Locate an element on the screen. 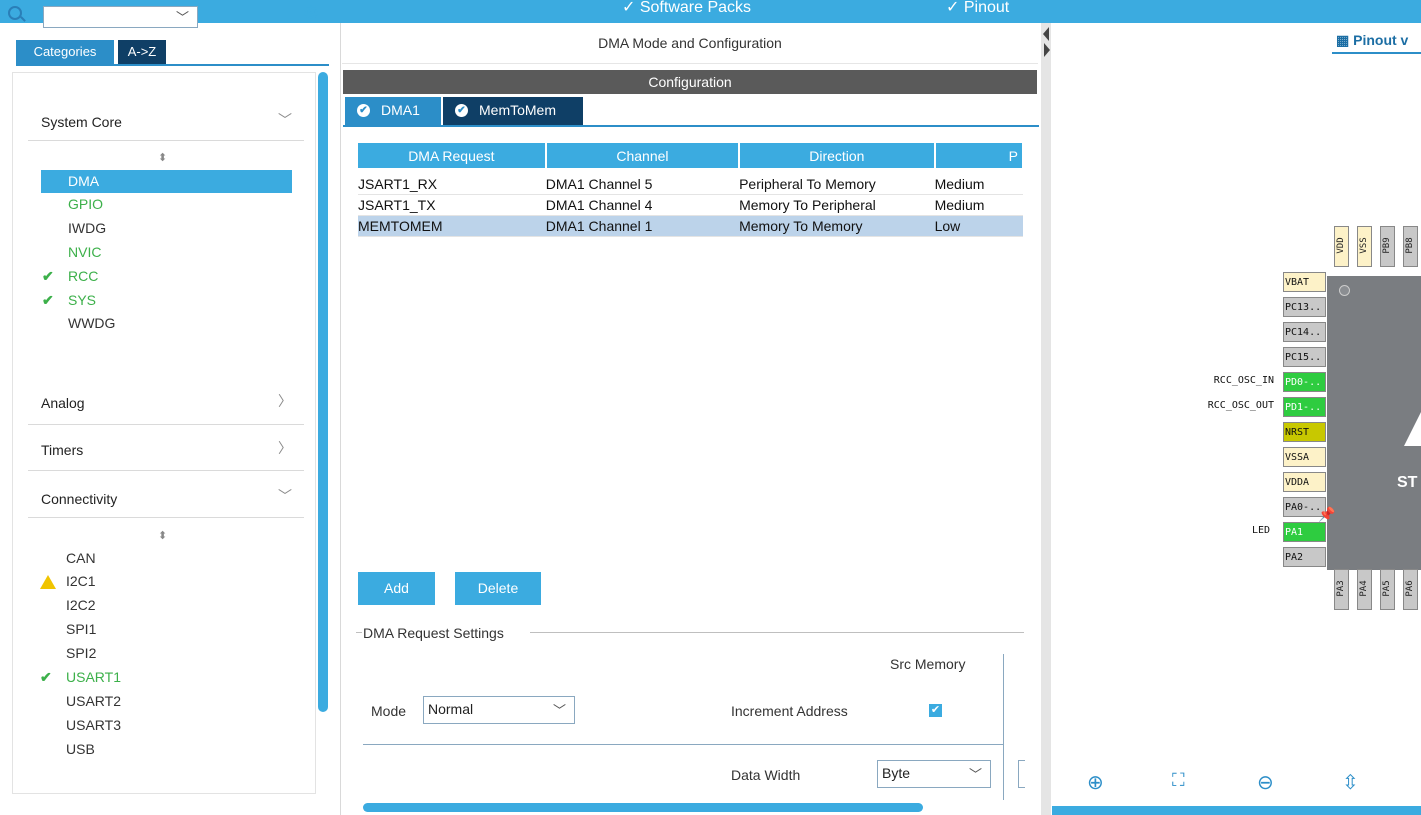  table-cell: Memory To Memory is located at coordinates (837, 226).